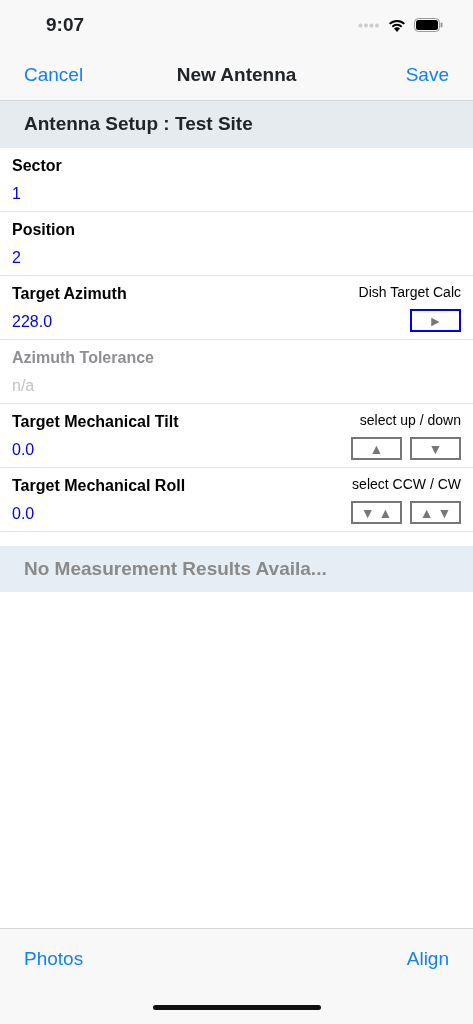 This screenshot has width=473, height=1024. What do you see at coordinates (427, 75) in the screenshot?
I see `save-button: Save` at bounding box center [427, 75].